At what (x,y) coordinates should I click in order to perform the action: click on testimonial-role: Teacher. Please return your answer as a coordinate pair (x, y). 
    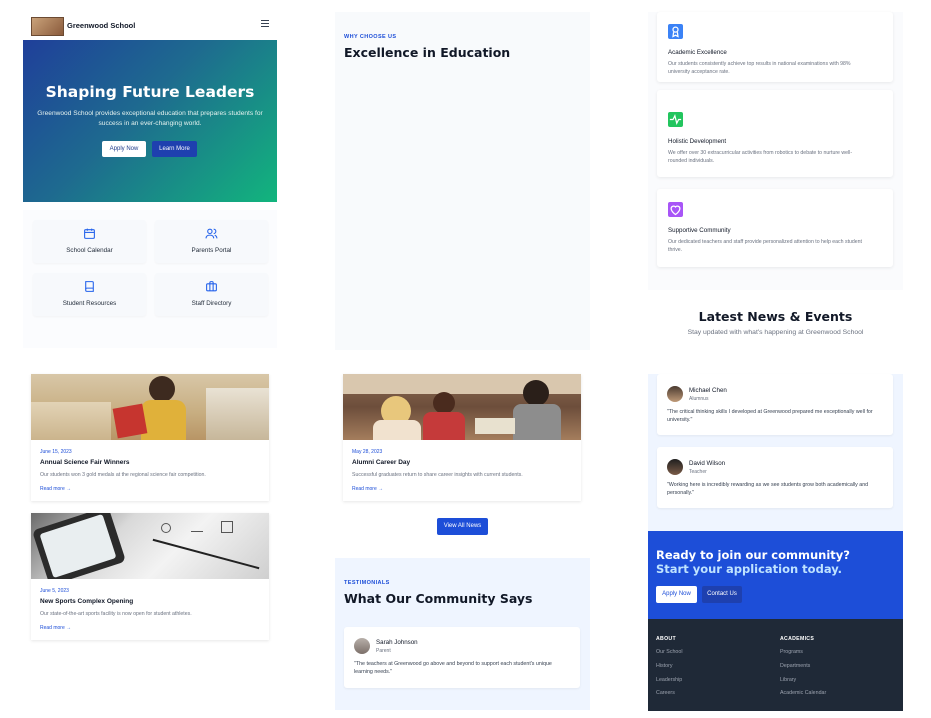
    Looking at the image, I should click on (698, 472).